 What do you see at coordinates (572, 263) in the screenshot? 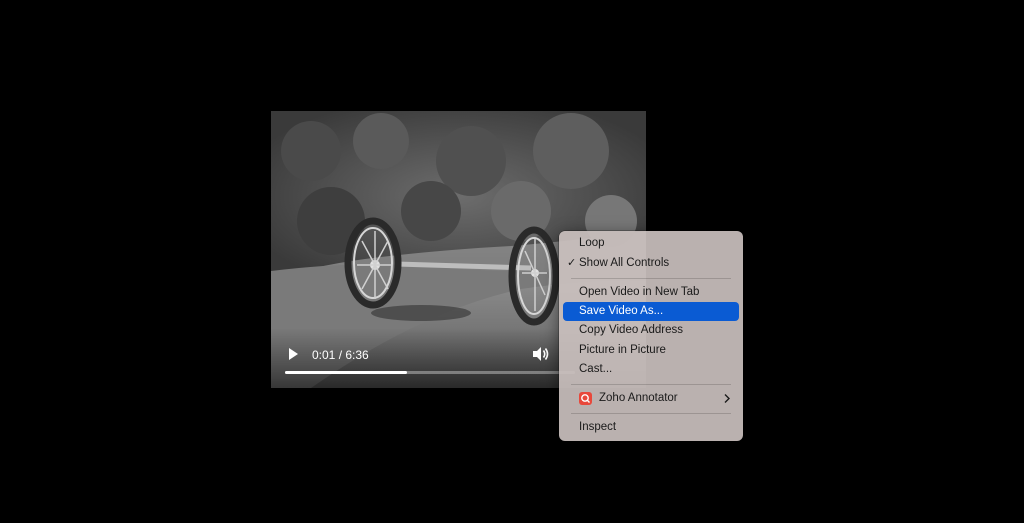
I see `checkmark-icon: ✓` at bounding box center [572, 263].